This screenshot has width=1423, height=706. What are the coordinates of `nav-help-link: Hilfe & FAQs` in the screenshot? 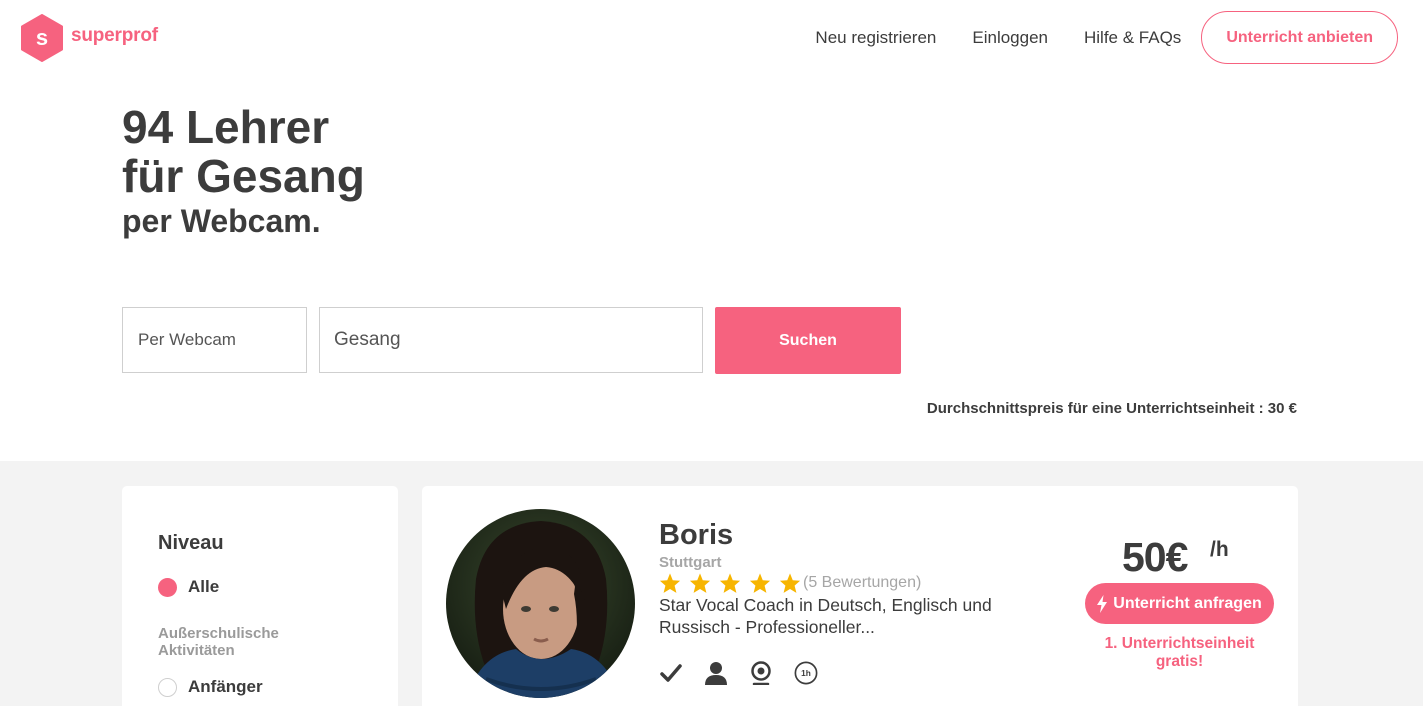 It's located at (1132, 38).